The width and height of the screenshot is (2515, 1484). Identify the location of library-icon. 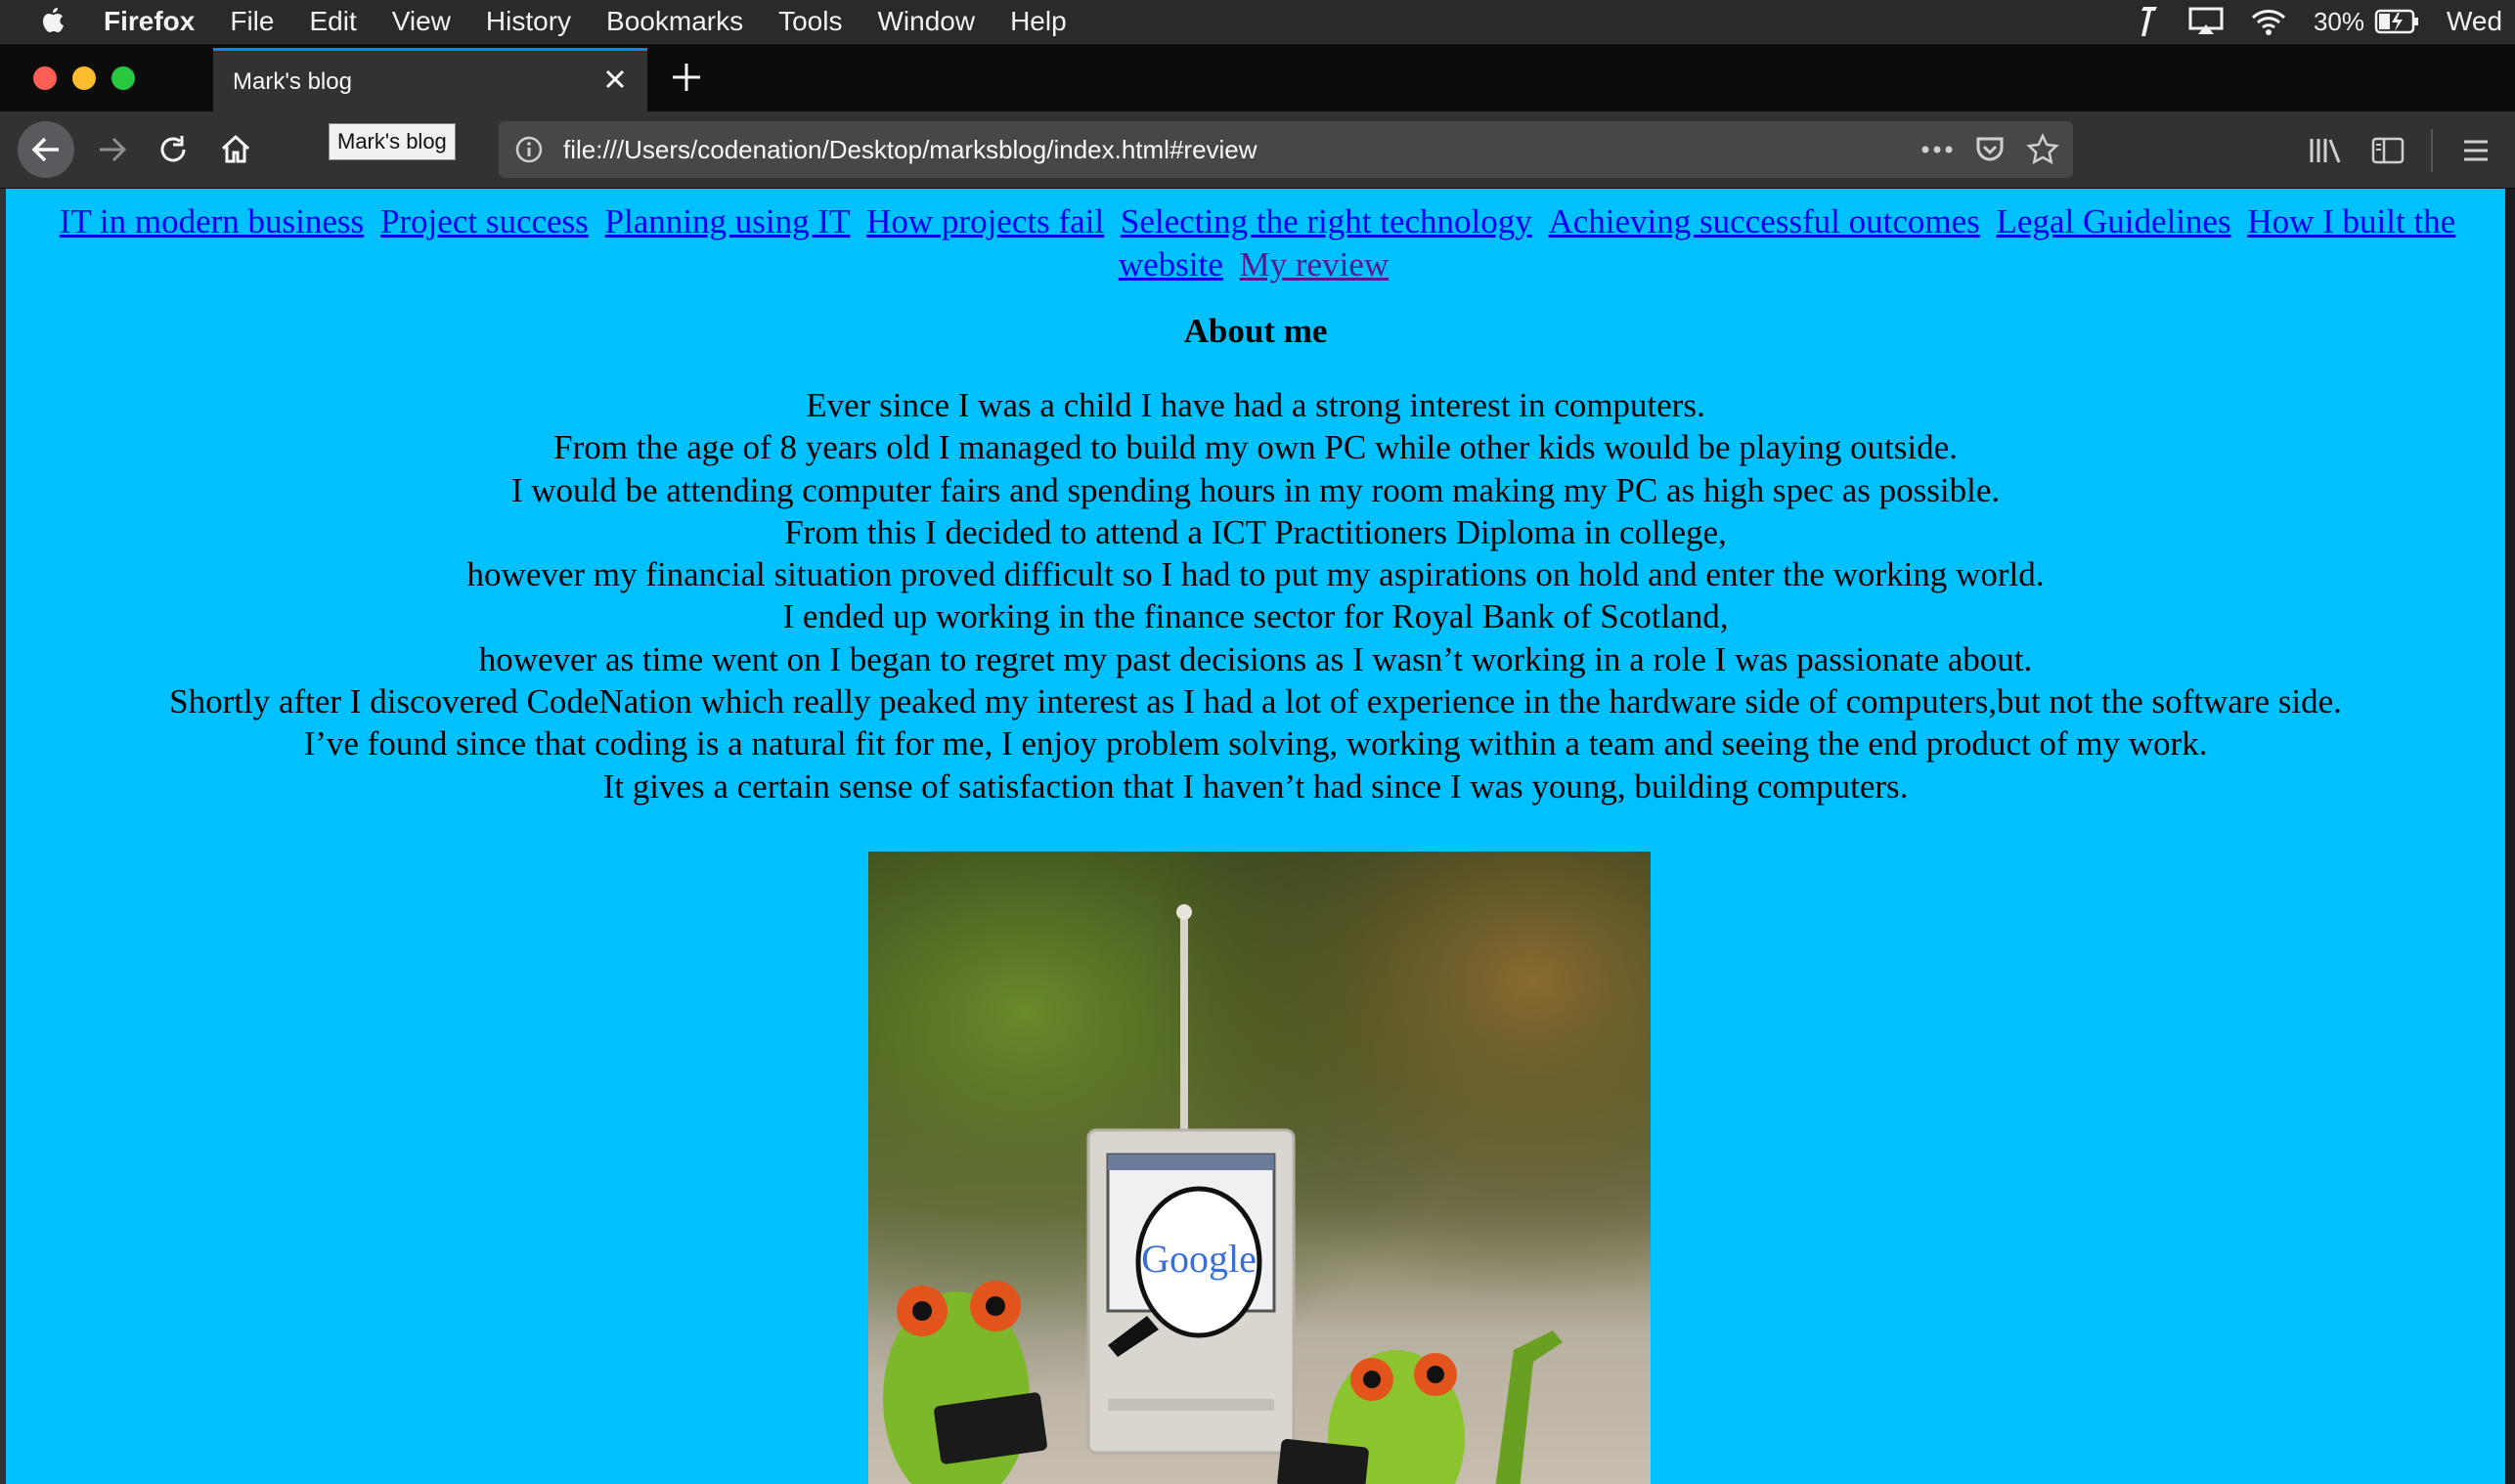
(2325, 150).